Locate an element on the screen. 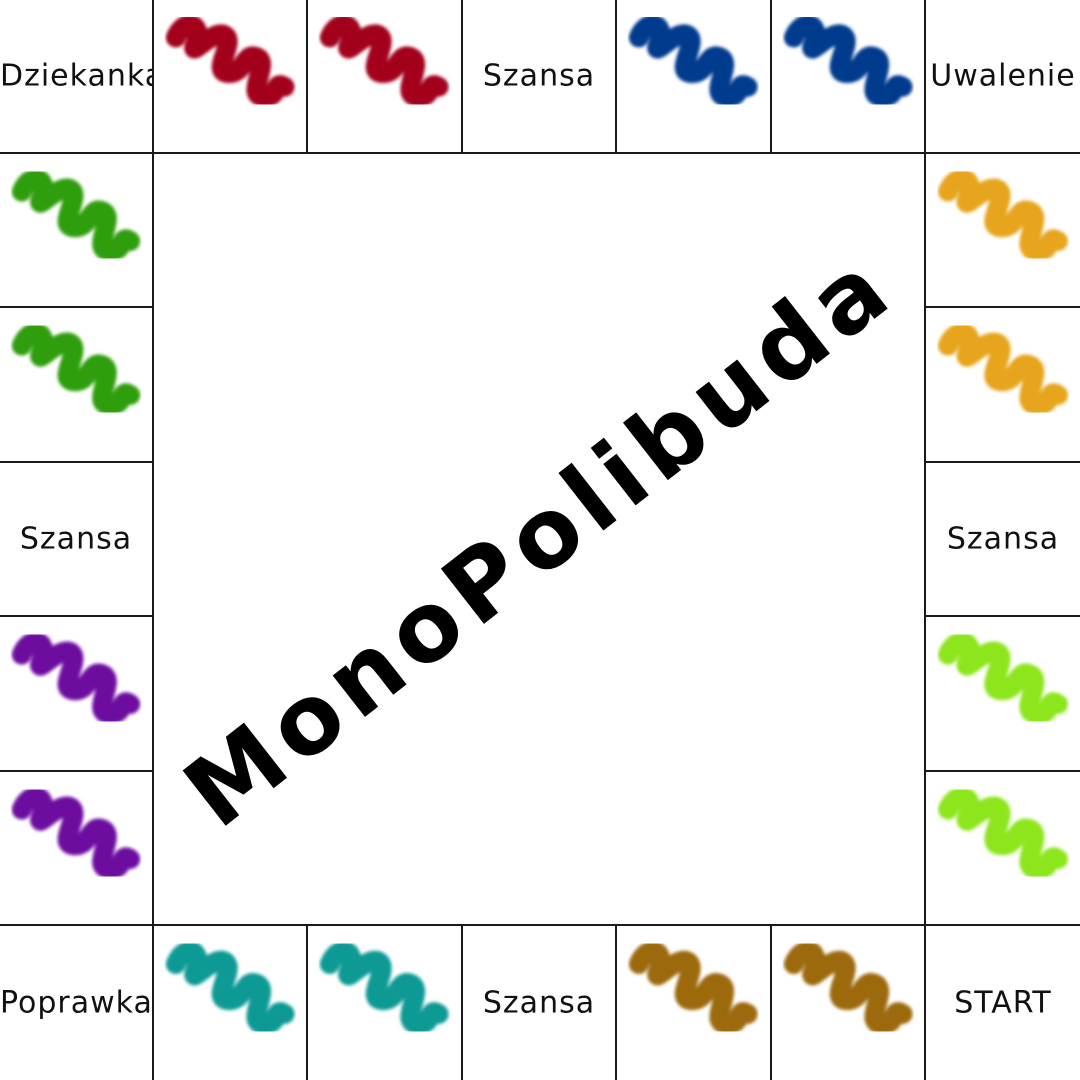  corner-uwalenie: Uwalenie is located at coordinates (1002, 77).